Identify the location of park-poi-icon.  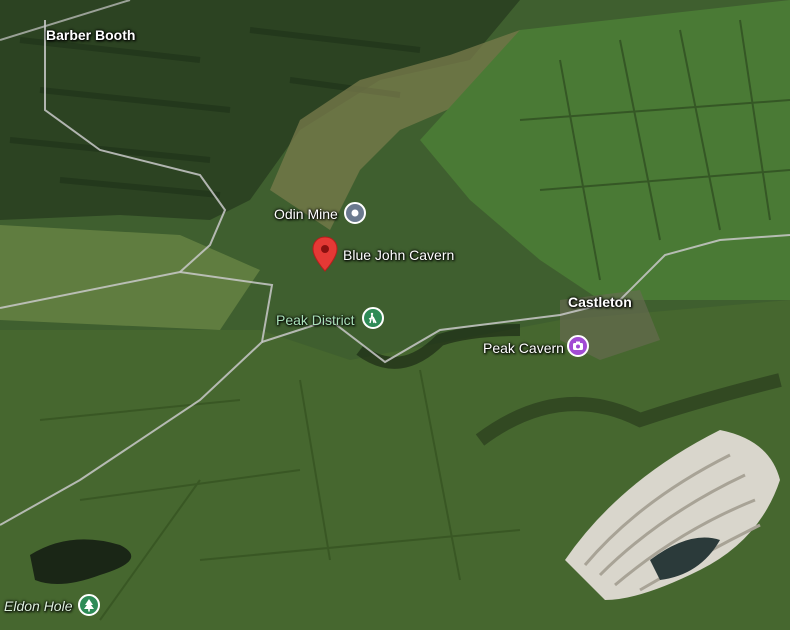
(373, 318).